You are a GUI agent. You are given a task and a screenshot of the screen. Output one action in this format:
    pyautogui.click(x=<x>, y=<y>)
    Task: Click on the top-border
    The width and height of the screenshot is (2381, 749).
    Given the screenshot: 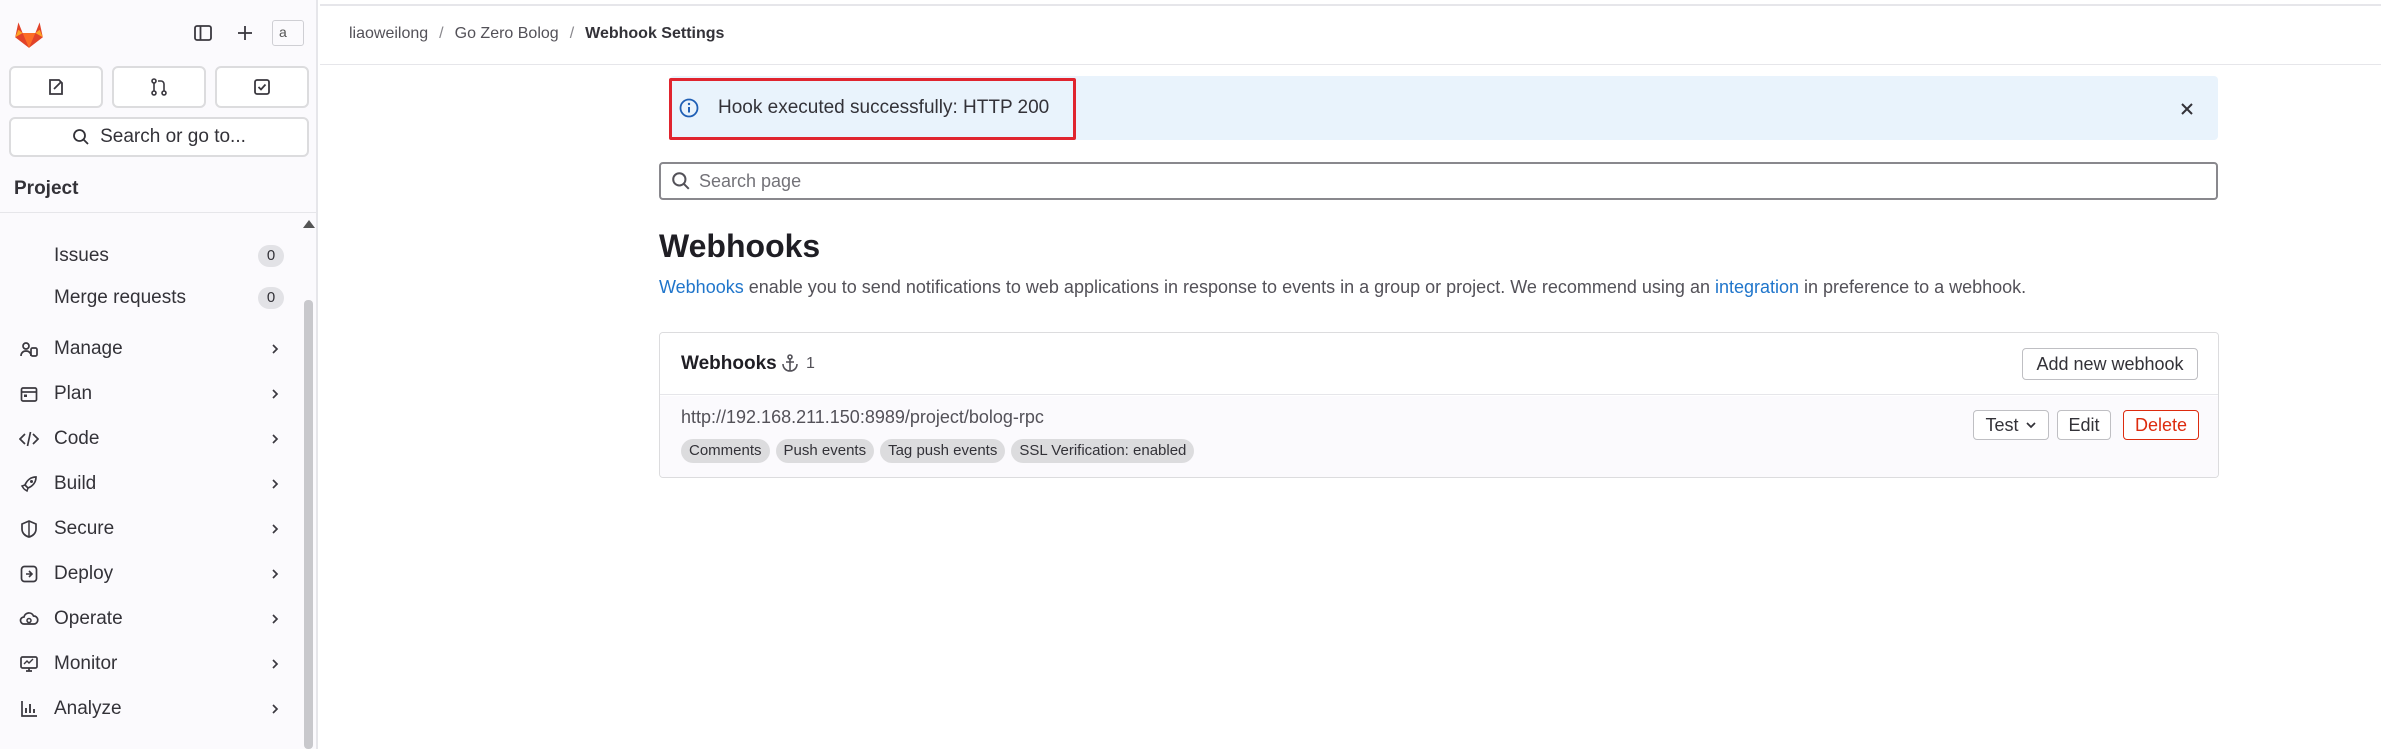 What is the action you would take?
    pyautogui.click(x=1350, y=5)
    